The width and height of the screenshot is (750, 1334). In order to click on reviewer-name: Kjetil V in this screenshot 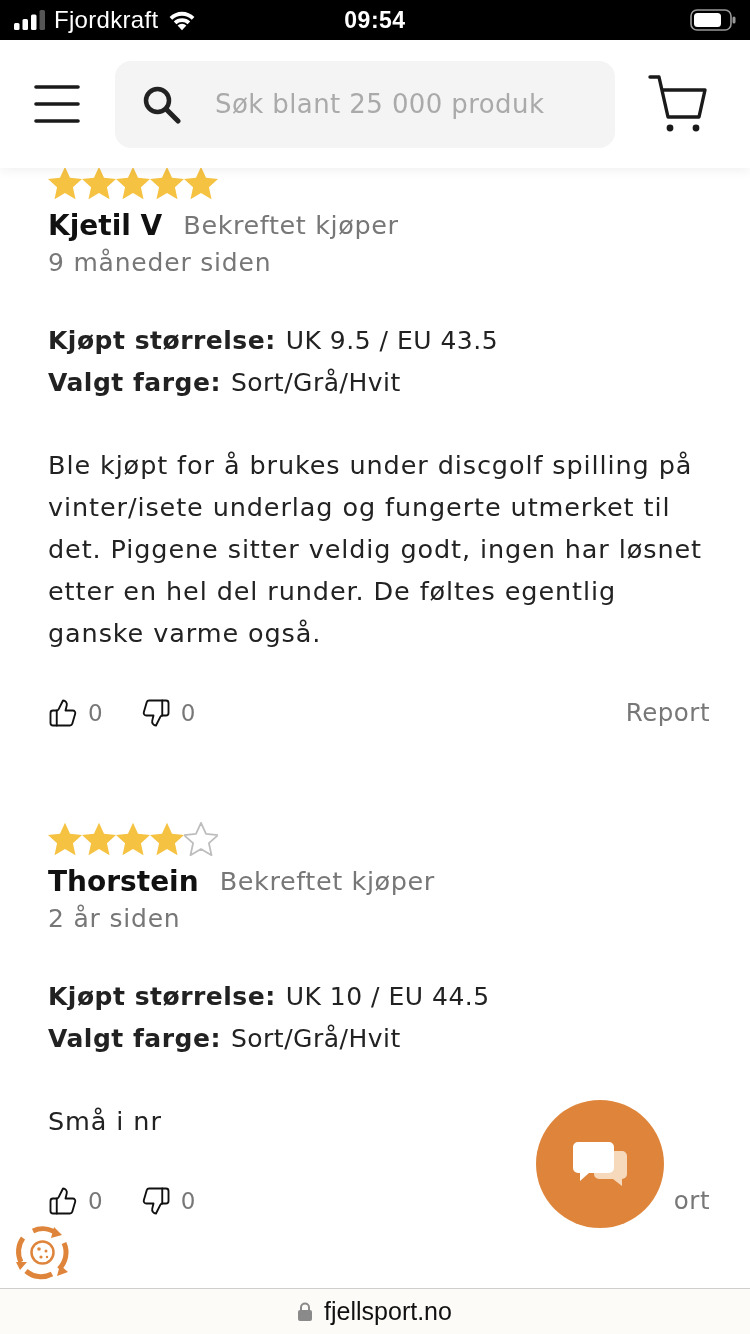, I will do `click(105, 225)`.